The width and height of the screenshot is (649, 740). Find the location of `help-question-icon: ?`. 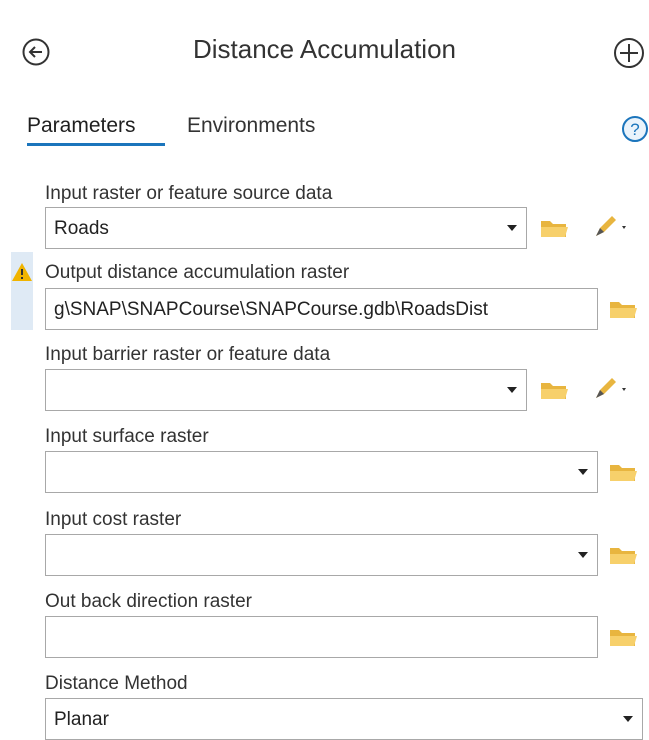

help-question-icon: ? is located at coordinates (635, 129).